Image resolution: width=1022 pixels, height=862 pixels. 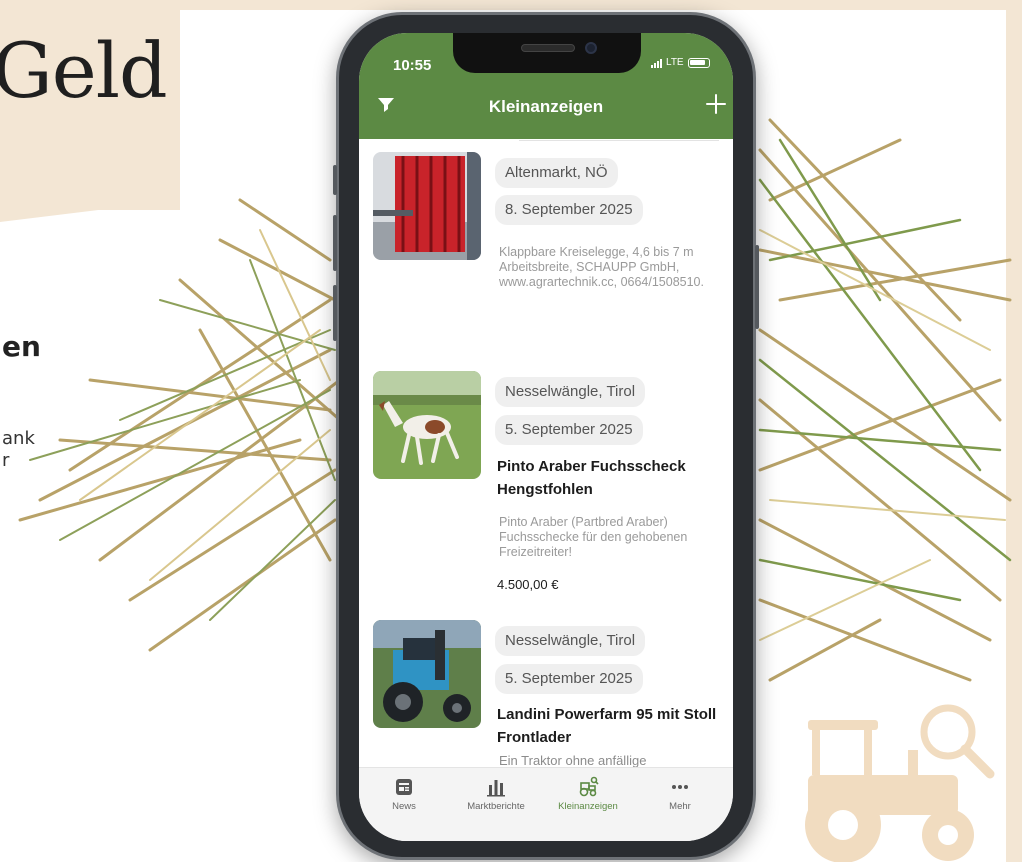 I want to click on list-divider, so click(x=619, y=140).